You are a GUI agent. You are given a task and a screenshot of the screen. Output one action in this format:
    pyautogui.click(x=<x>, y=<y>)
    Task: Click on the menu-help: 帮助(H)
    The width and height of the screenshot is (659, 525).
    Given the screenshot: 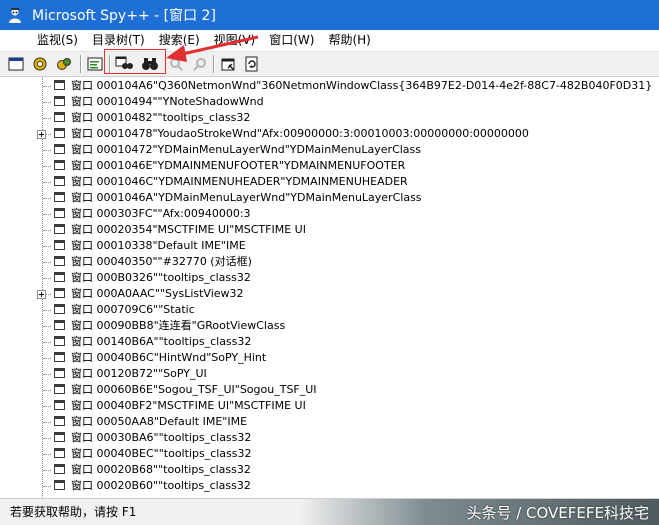 What is the action you would take?
    pyautogui.click(x=349, y=40)
    